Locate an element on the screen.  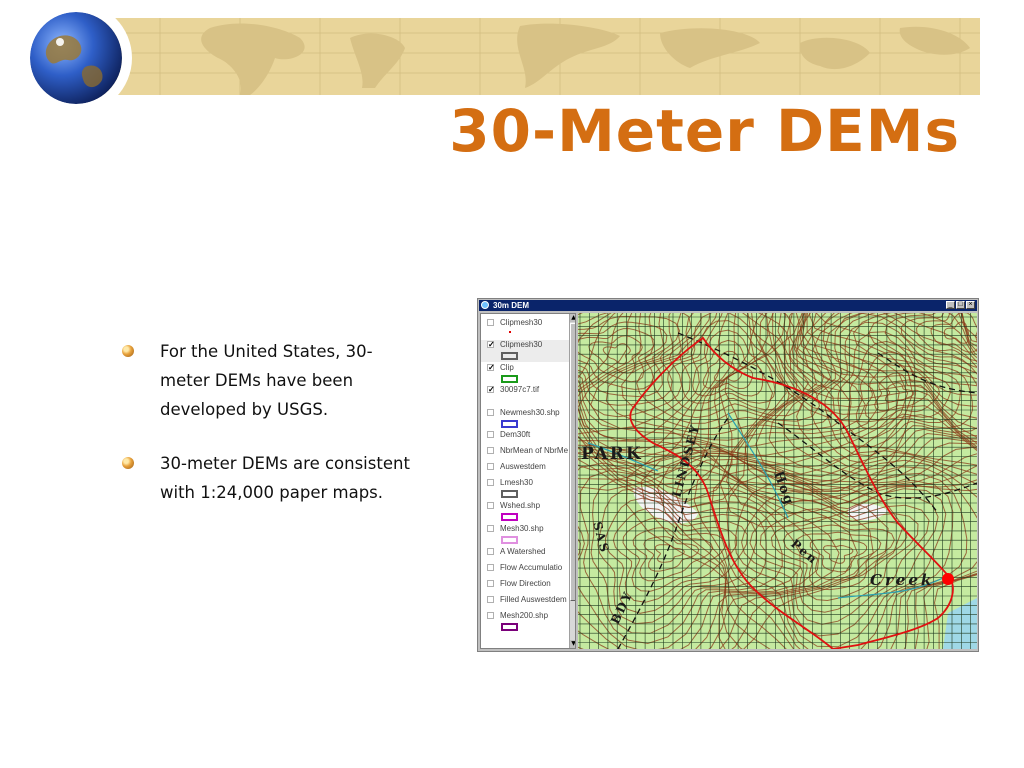
layer-item: Flow Direction is located at coordinates (525, 585).